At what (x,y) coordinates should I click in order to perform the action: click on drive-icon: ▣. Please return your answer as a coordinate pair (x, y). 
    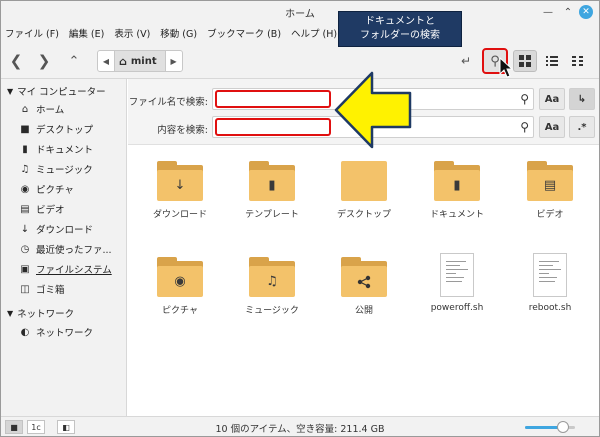
    Looking at the image, I should click on (25, 269).